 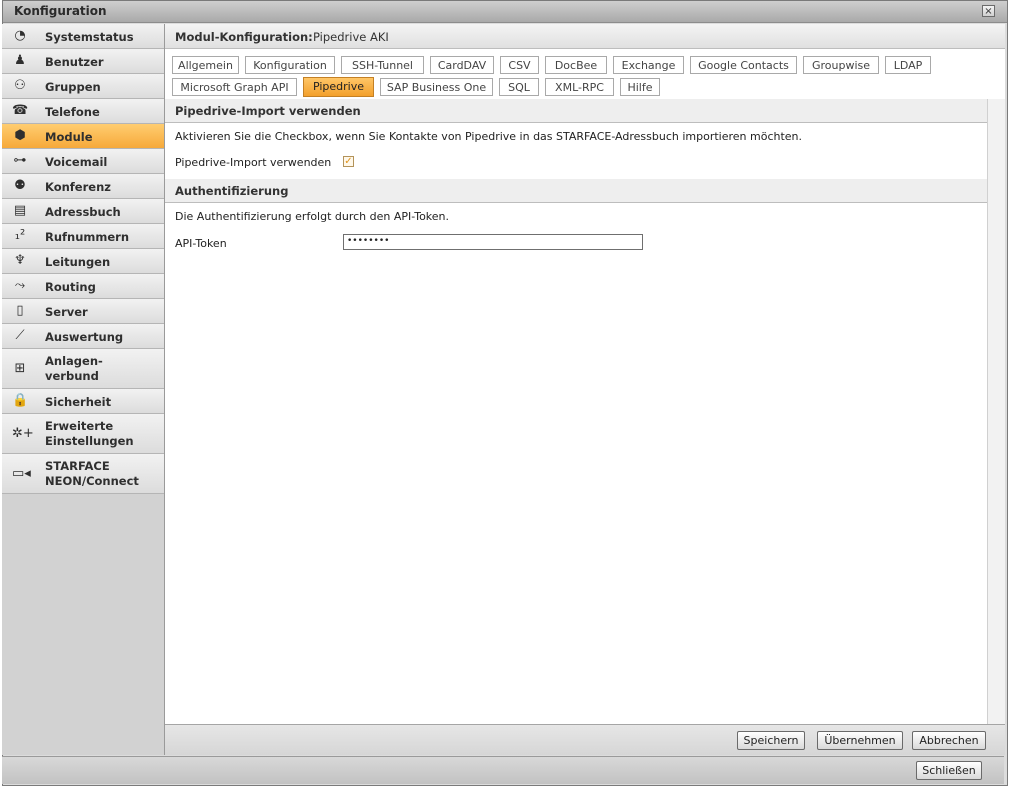 I want to click on sidebar-item-konferenz: ⚉ Konferenz, so click(x=83, y=186).